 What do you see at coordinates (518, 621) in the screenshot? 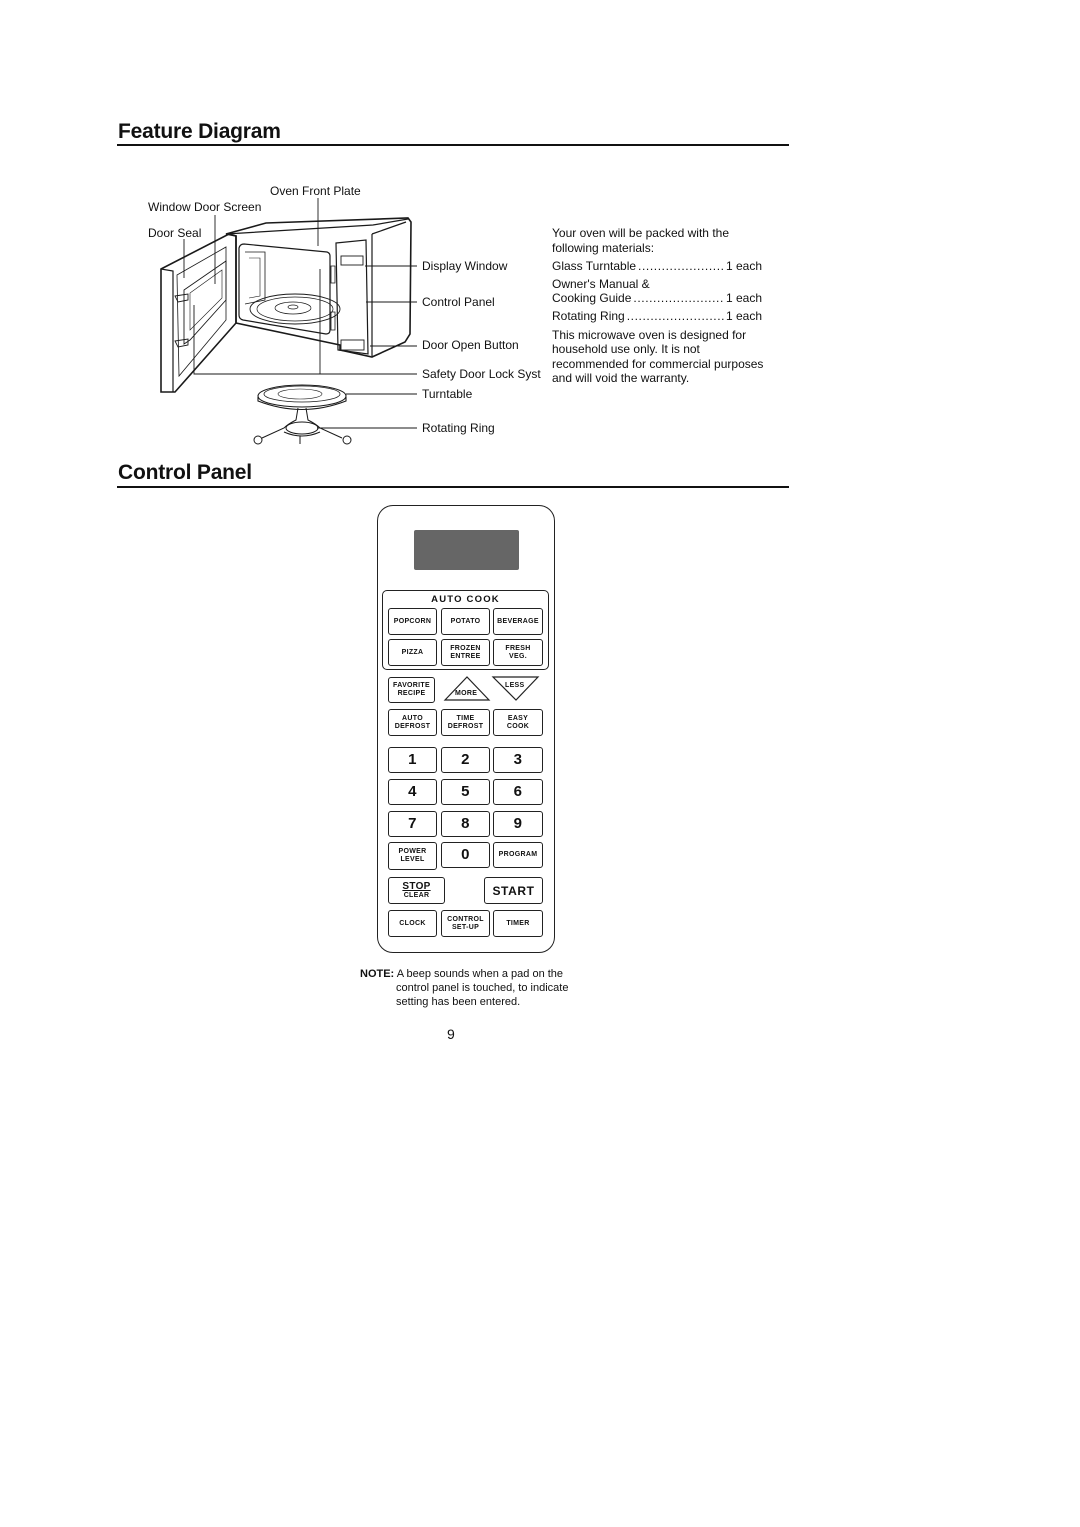
I see `beverage-button: BEVERAGE` at bounding box center [518, 621].